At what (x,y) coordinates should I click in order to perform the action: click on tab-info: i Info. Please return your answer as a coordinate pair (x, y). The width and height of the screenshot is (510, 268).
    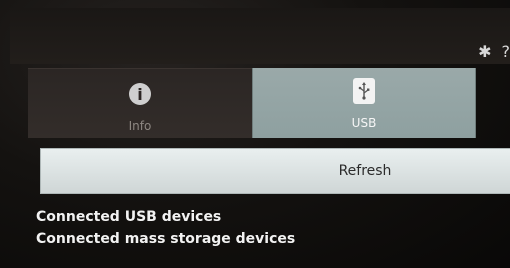
    Looking at the image, I should click on (140, 103).